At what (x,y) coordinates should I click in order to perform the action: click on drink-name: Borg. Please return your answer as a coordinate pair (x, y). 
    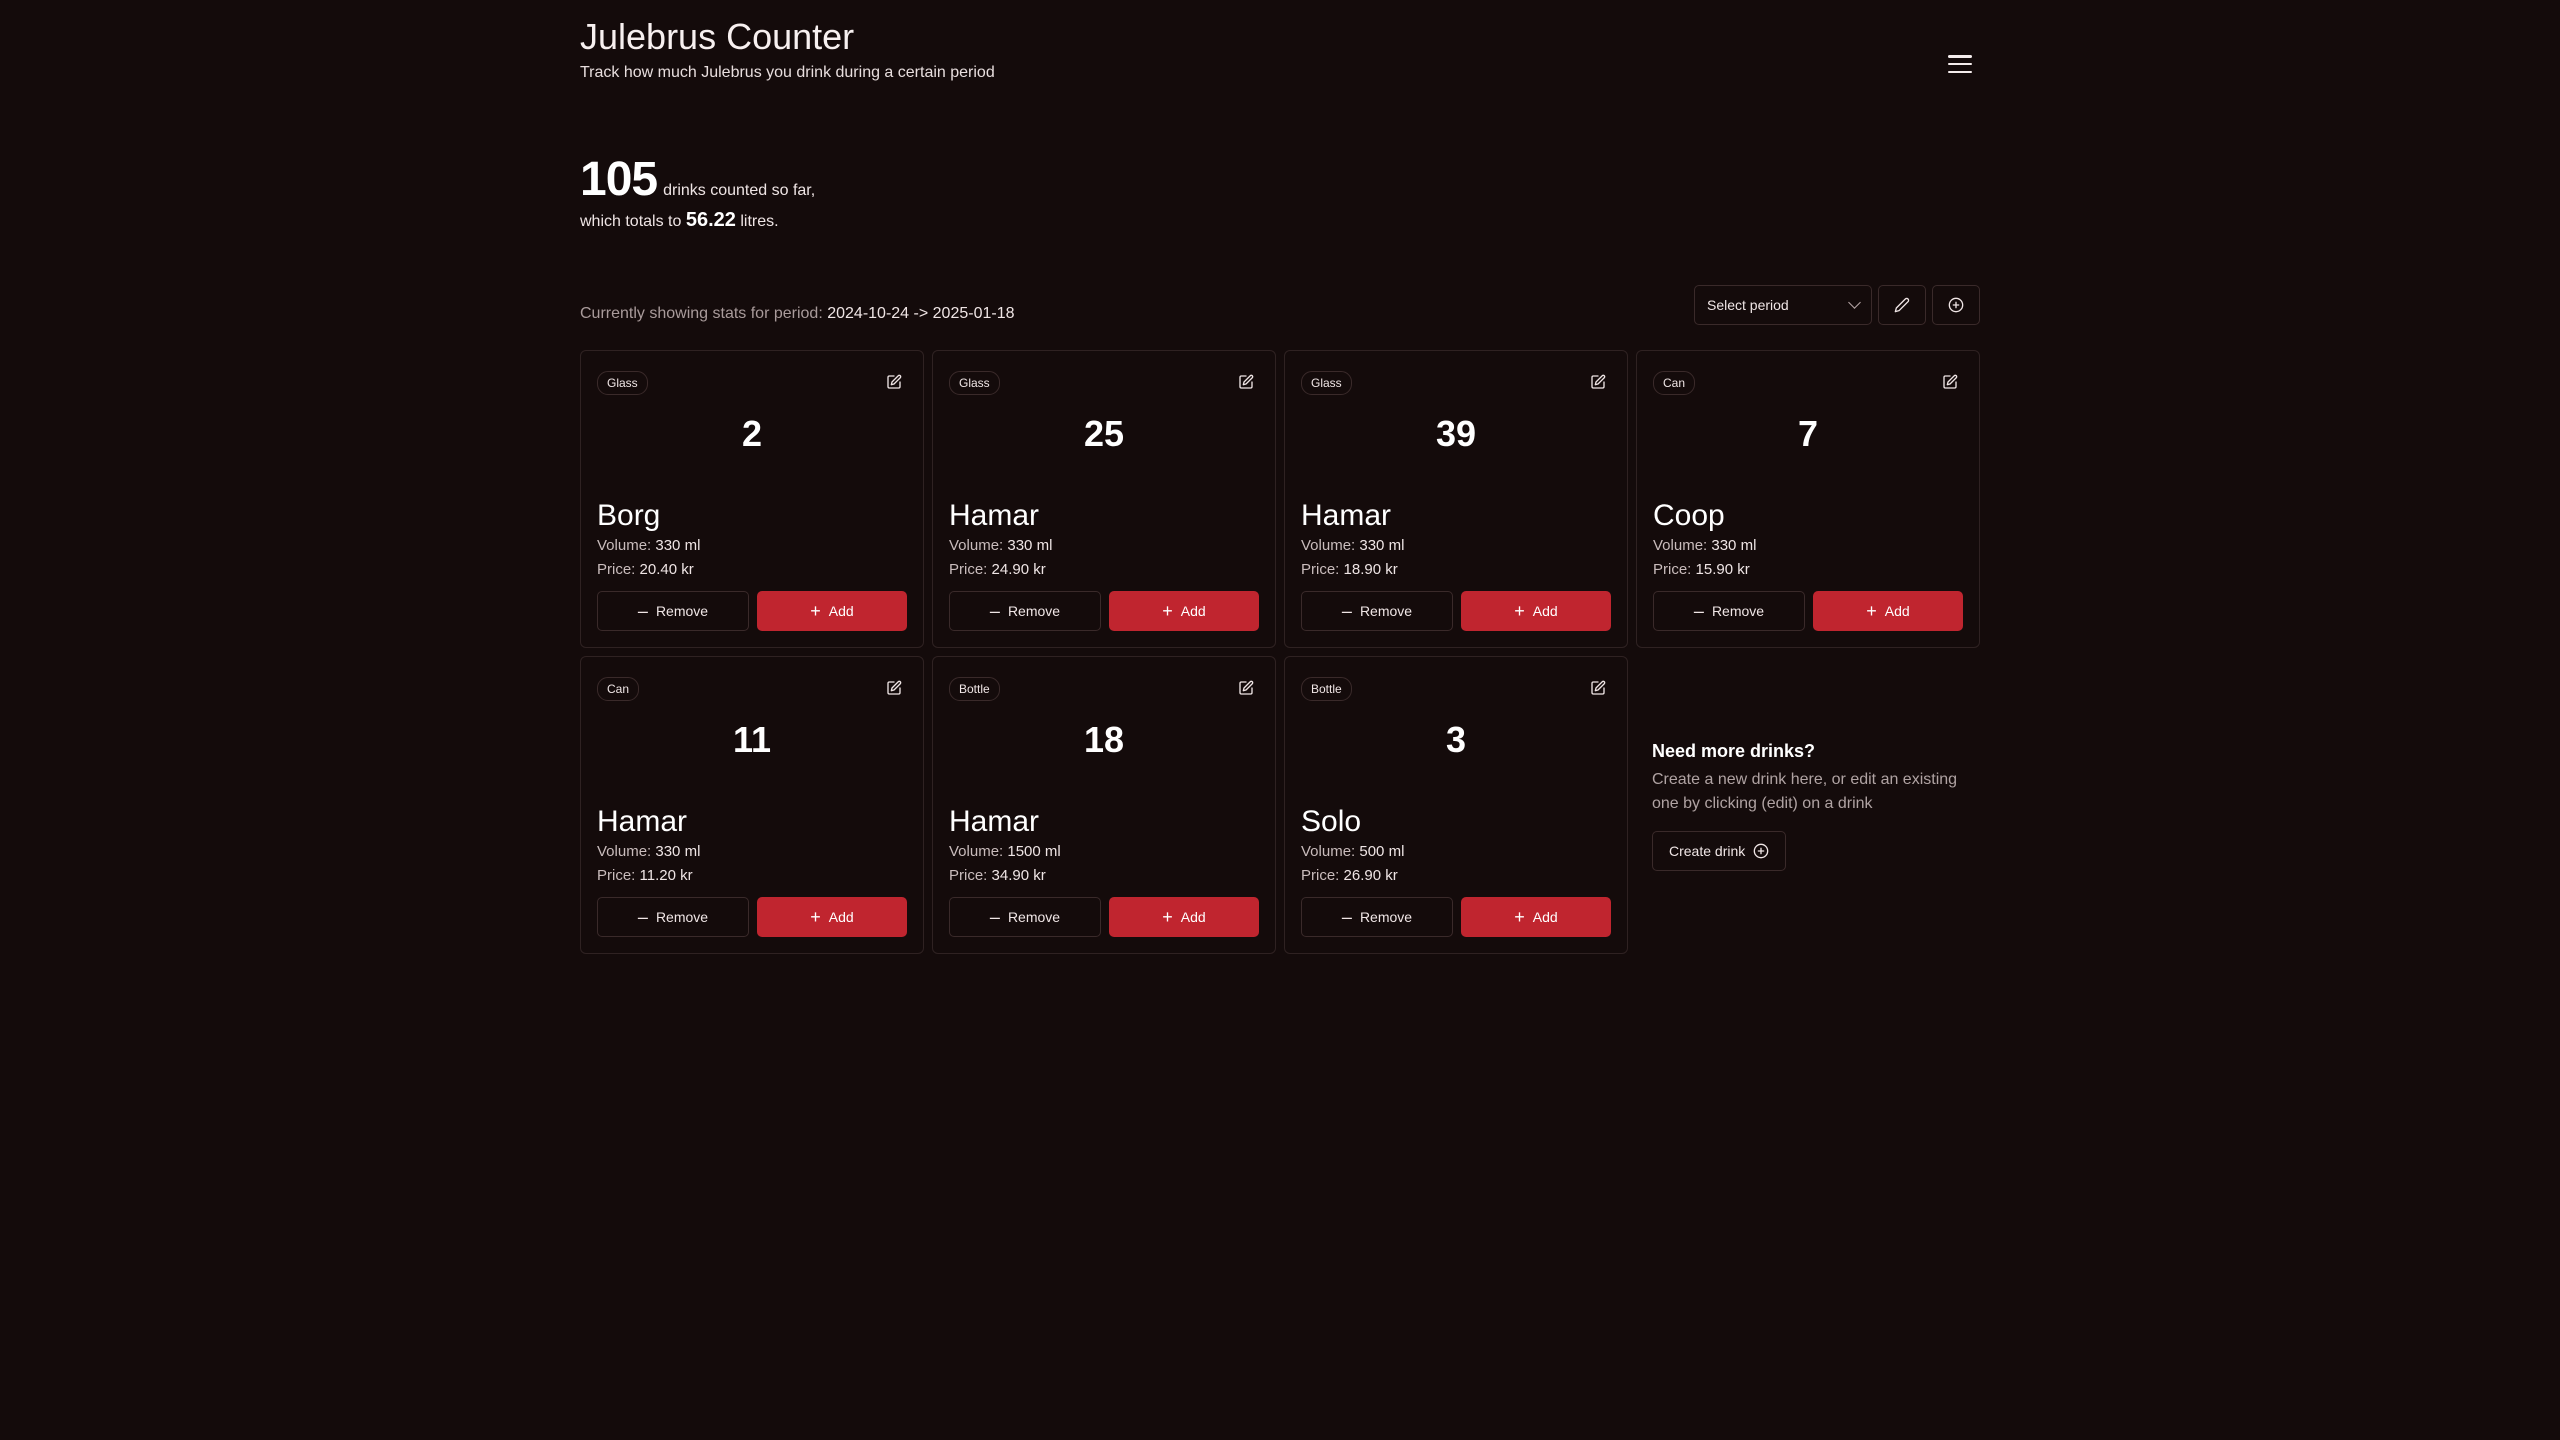
    Looking at the image, I should click on (629, 515).